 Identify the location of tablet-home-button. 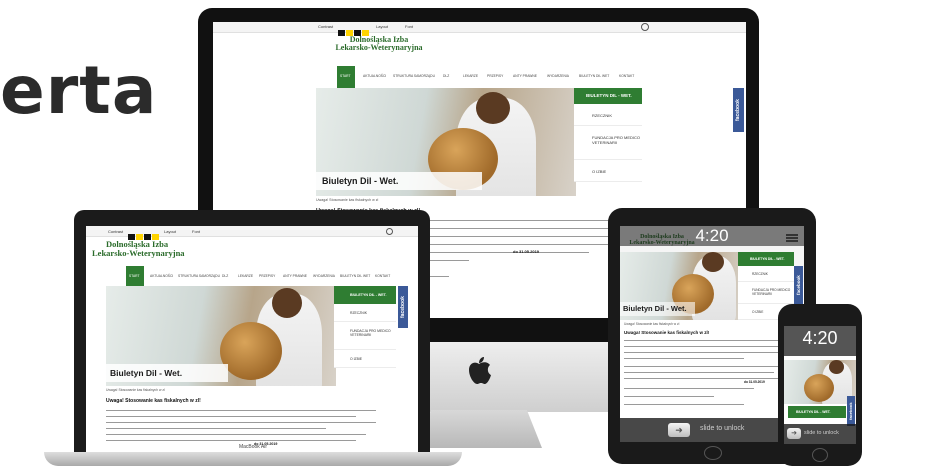
(713, 453).